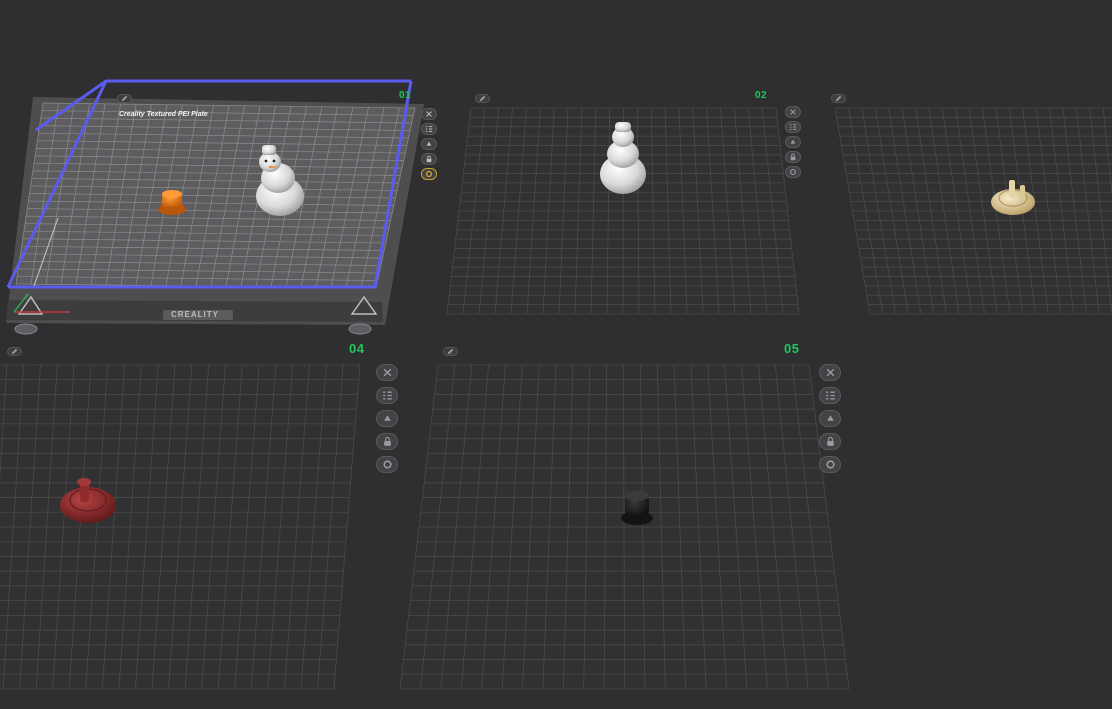 Image resolution: width=1112 pixels, height=709 pixels. I want to click on plate-01-foot-left, so click(26, 329).